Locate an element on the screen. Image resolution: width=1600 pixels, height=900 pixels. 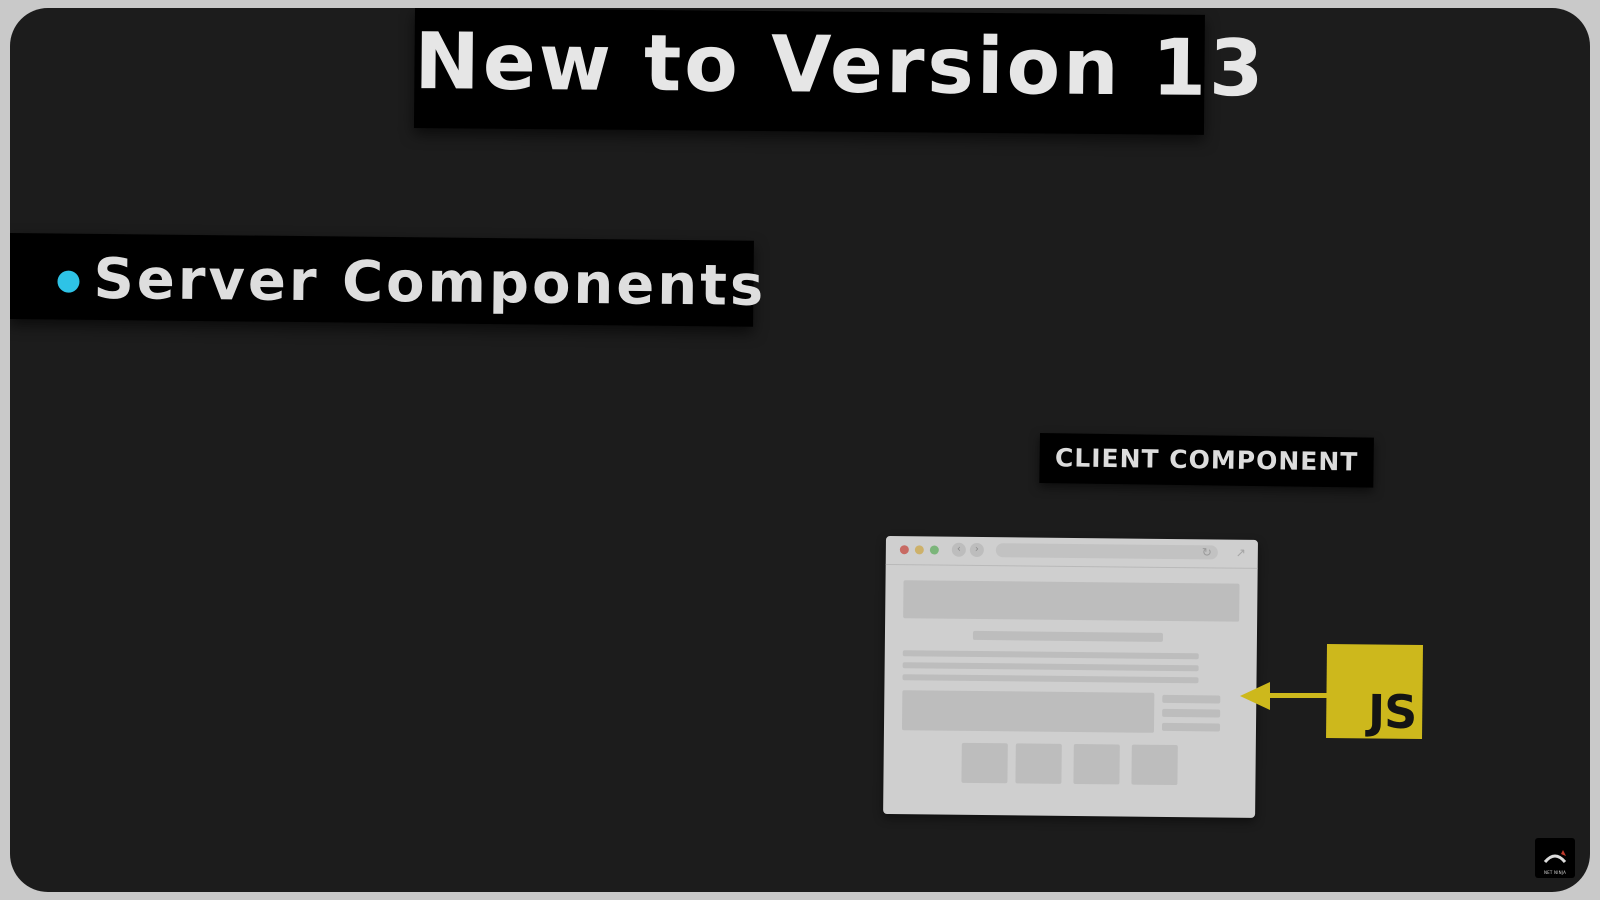
chevron-right-icon: › is located at coordinates (976, 550).